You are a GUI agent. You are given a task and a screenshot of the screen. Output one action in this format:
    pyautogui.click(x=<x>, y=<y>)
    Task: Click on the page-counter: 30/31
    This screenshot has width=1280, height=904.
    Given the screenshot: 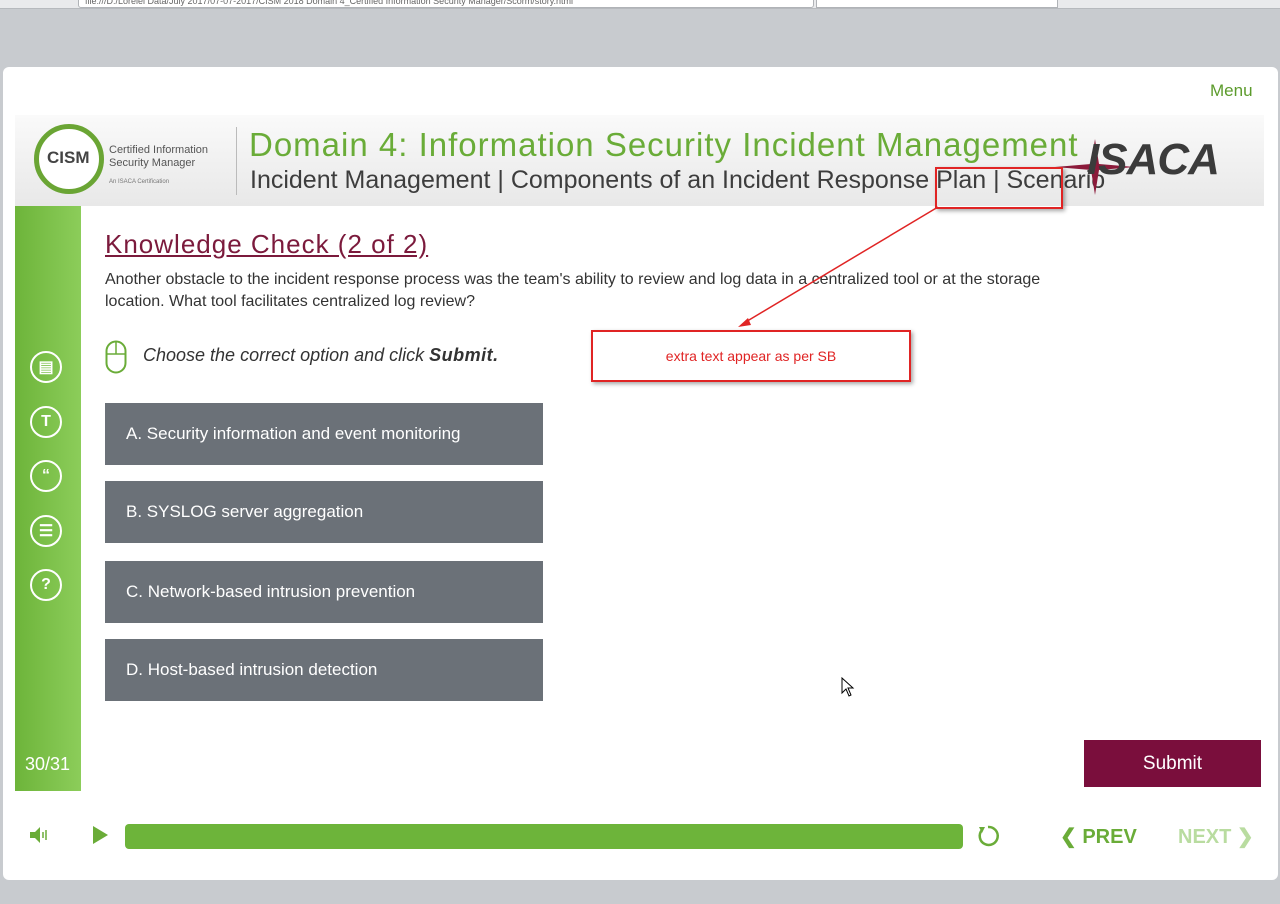 What is the action you would take?
    pyautogui.click(x=48, y=764)
    